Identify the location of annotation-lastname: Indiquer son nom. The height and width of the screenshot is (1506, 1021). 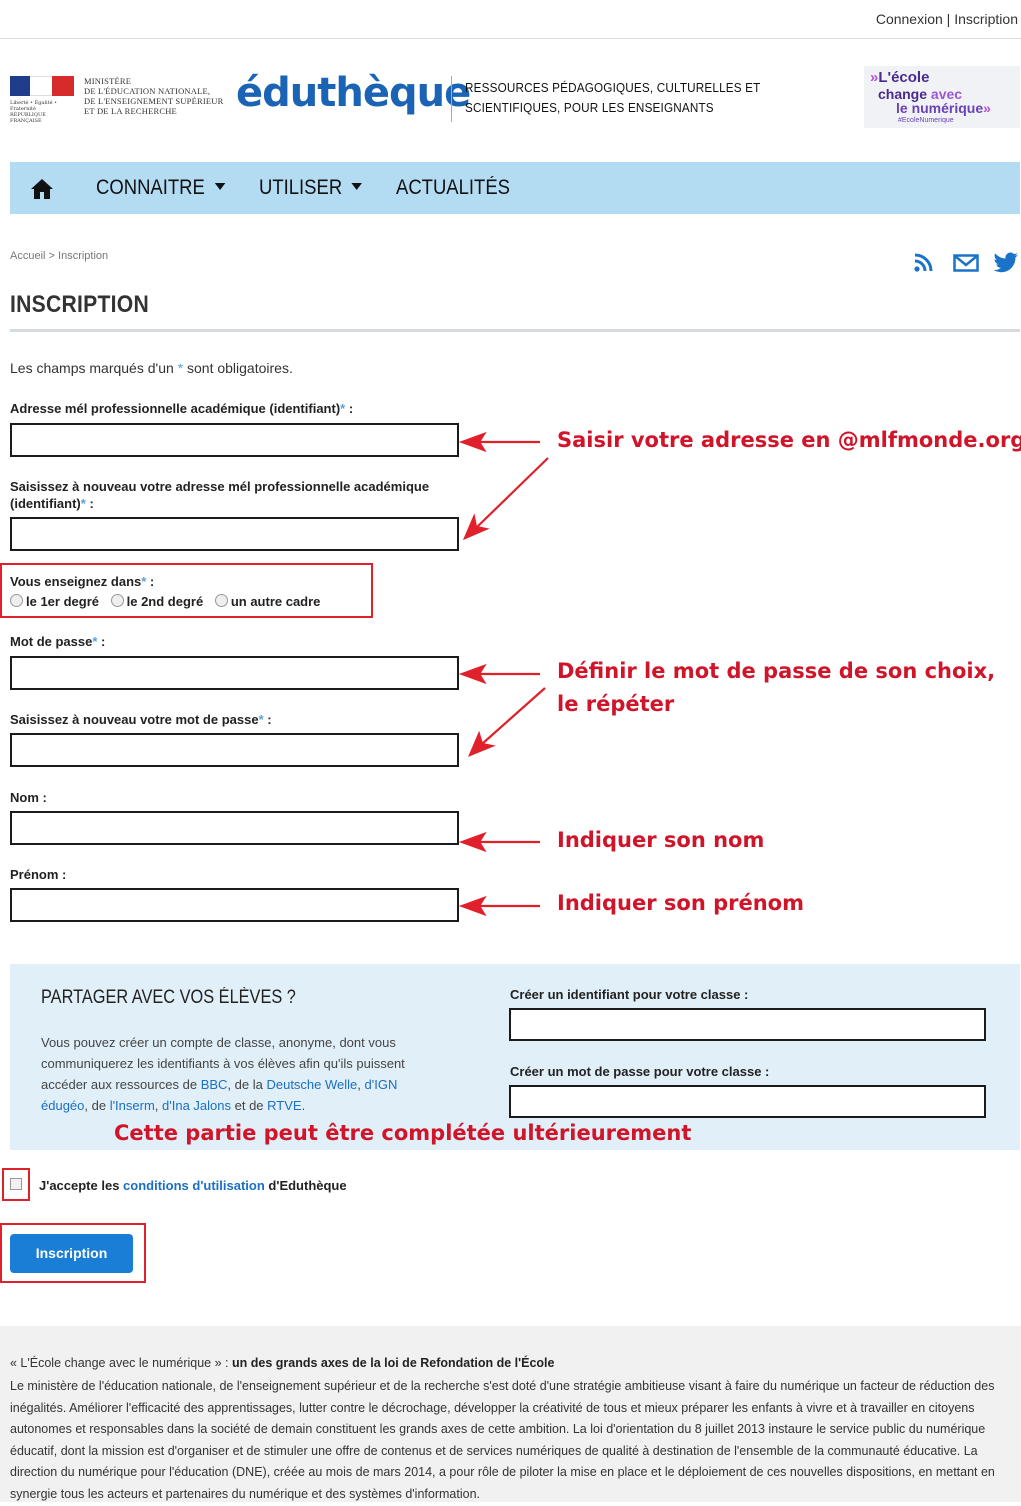
(661, 840).